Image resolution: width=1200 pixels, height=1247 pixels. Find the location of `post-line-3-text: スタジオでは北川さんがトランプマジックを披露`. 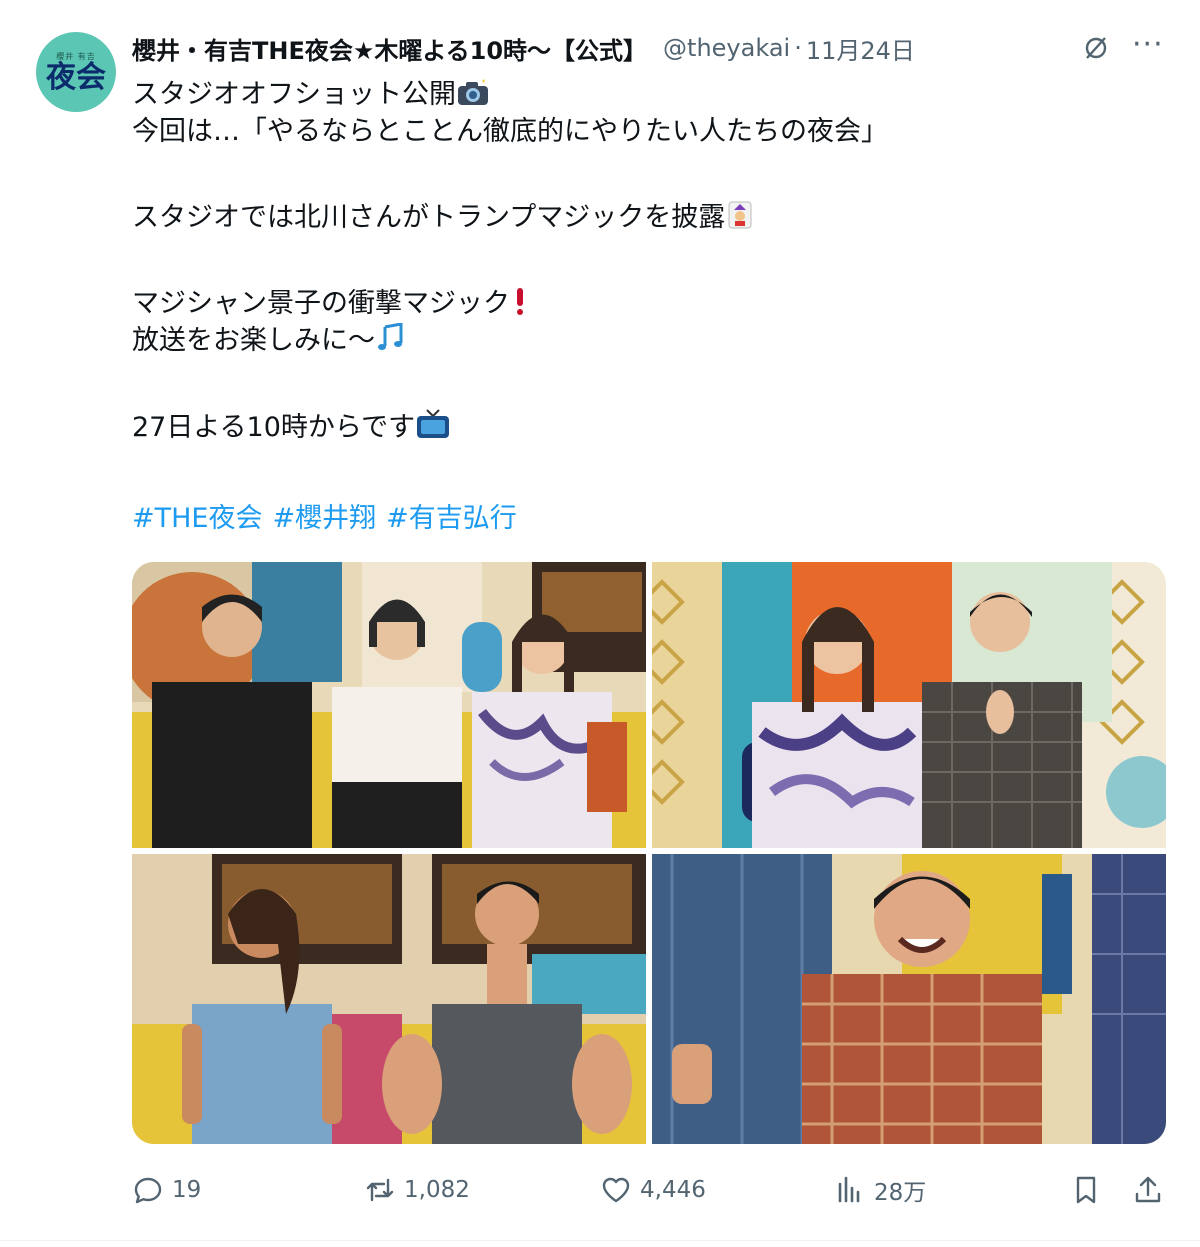

post-line-3-text: スタジオでは北川さんがトランプマジックを披露 is located at coordinates (429, 217).